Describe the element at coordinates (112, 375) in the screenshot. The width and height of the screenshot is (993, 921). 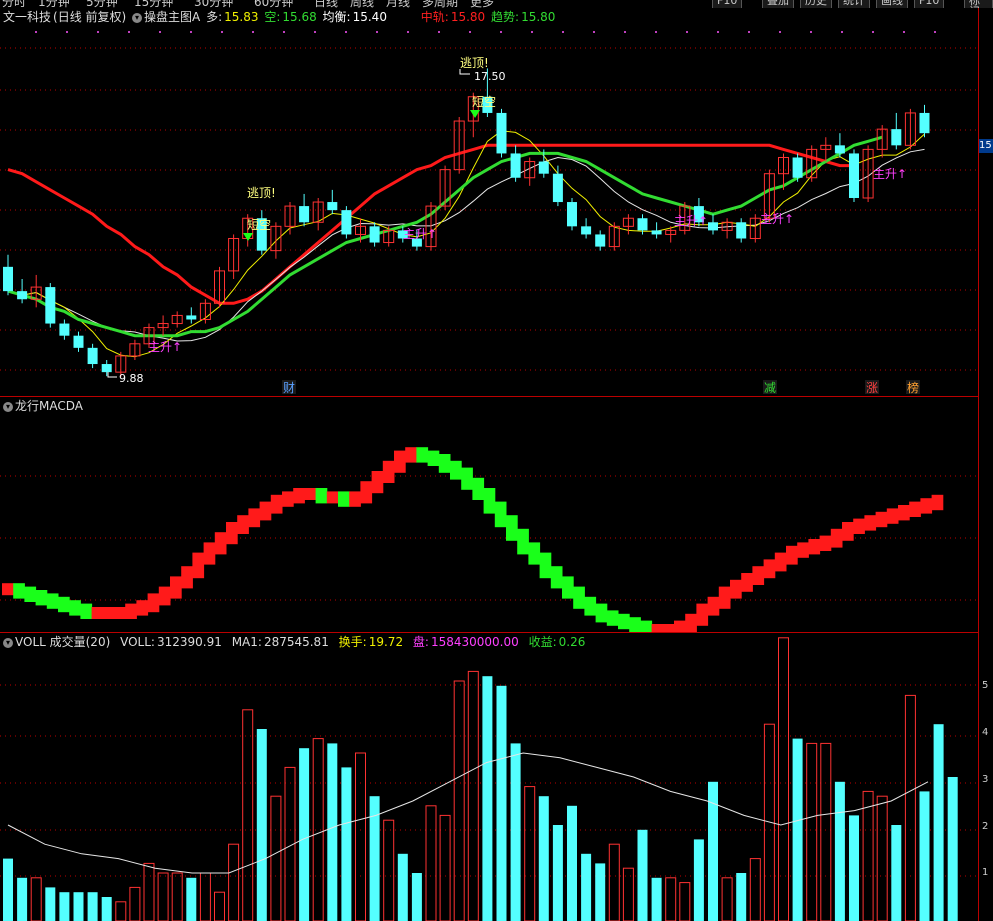
I see `low-marker` at that location.